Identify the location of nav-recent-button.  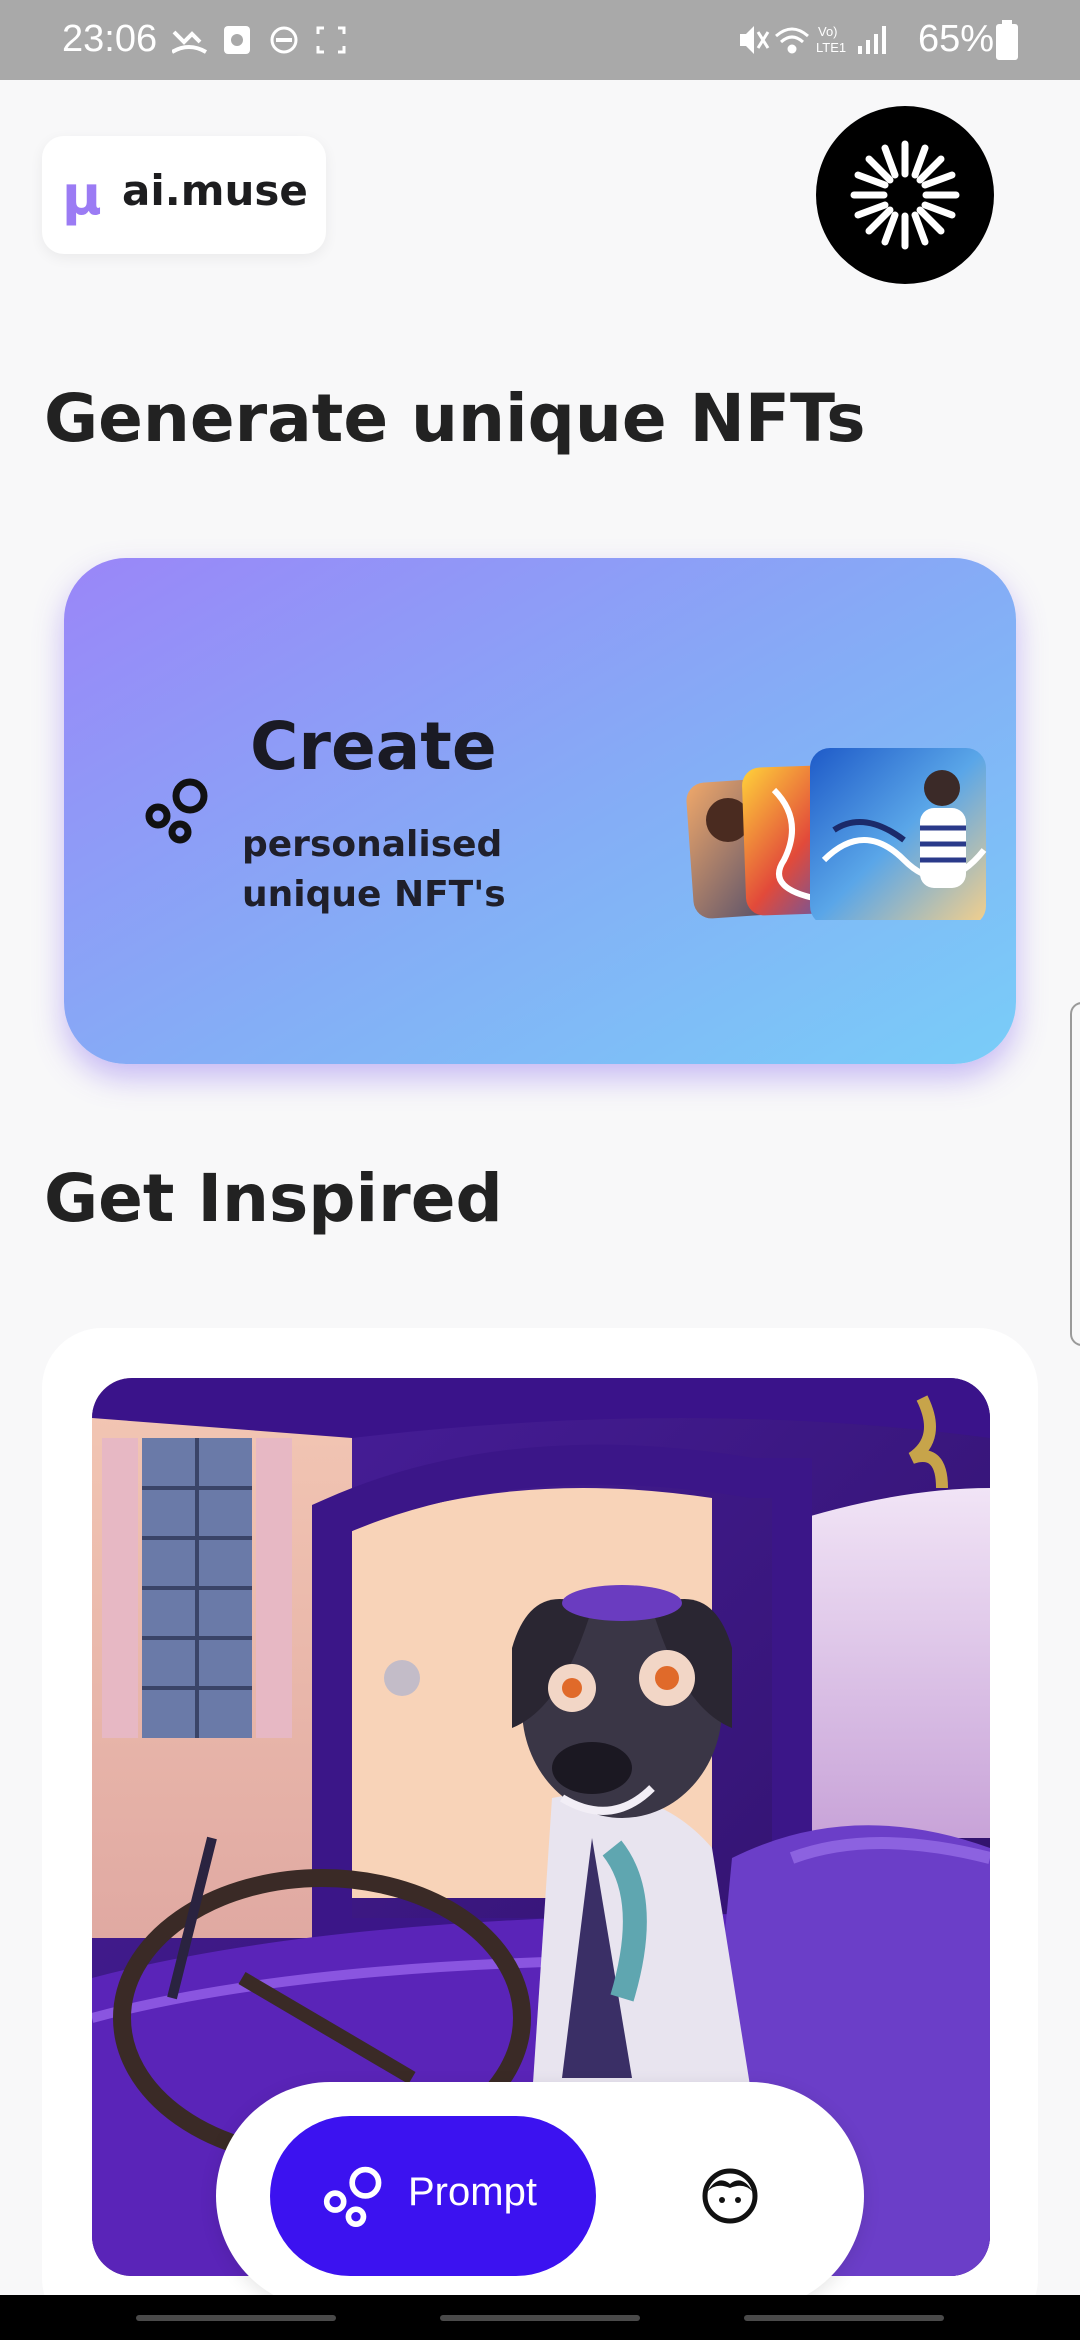
(236, 2318).